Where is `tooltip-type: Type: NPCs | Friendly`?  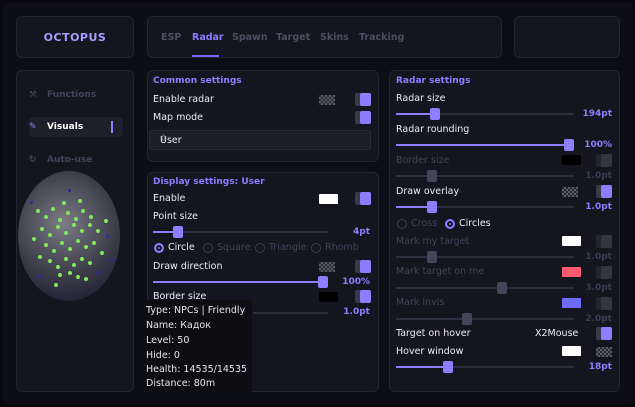 tooltip-type: Type: NPCs | Friendly is located at coordinates (196, 310).